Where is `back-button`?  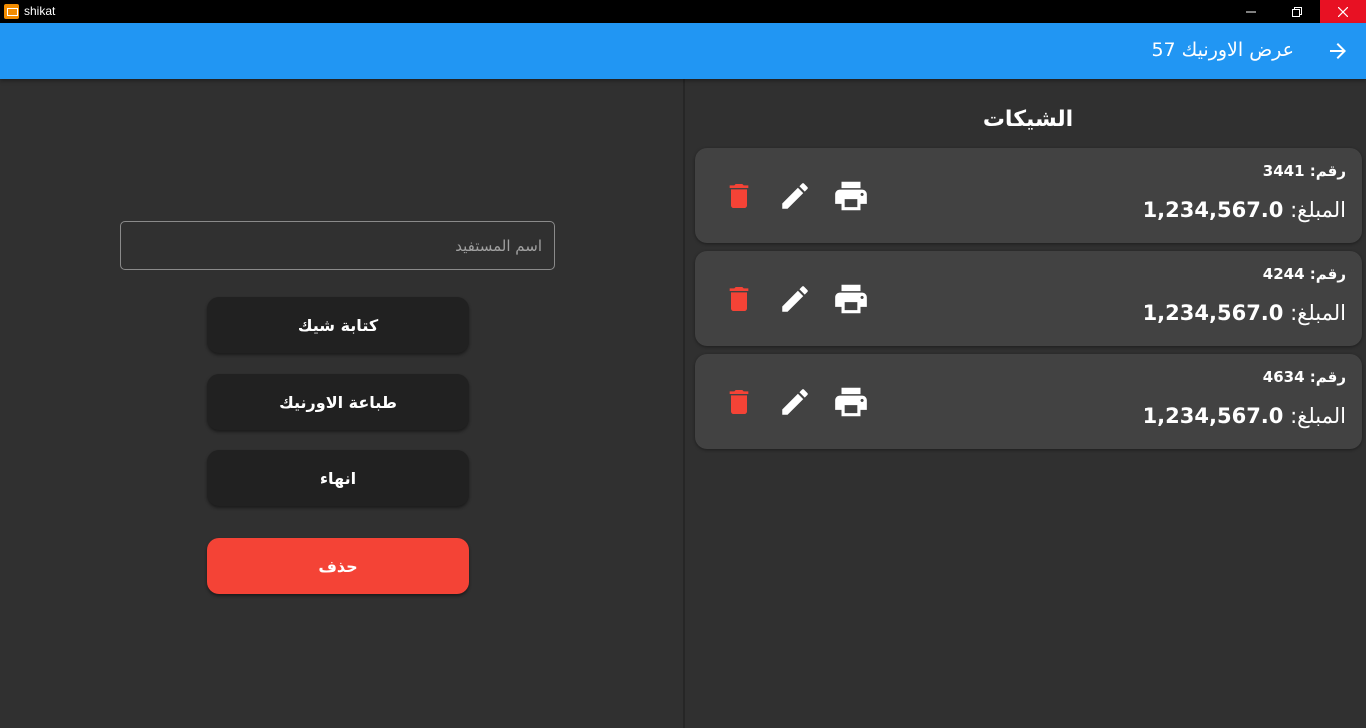 back-button is located at coordinates (1338, 51).